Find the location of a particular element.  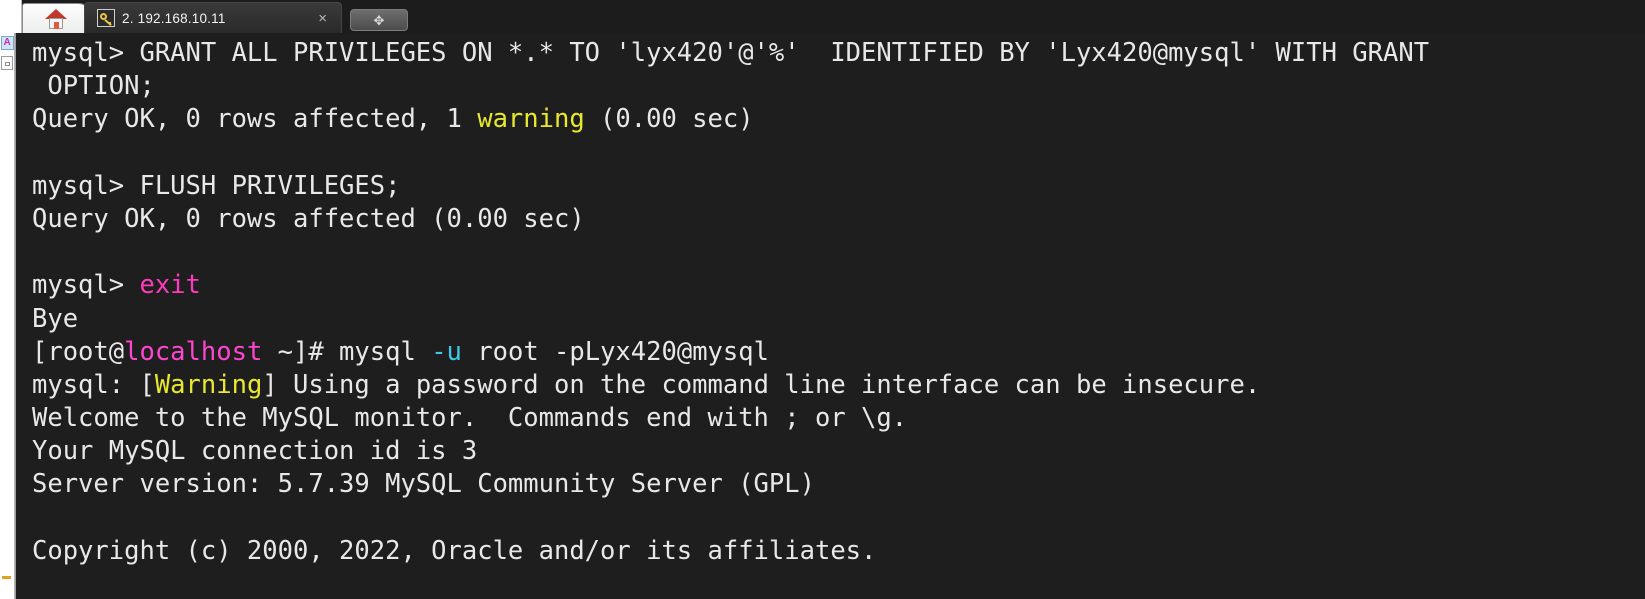

tab-home is located at coordinates (56, 18).